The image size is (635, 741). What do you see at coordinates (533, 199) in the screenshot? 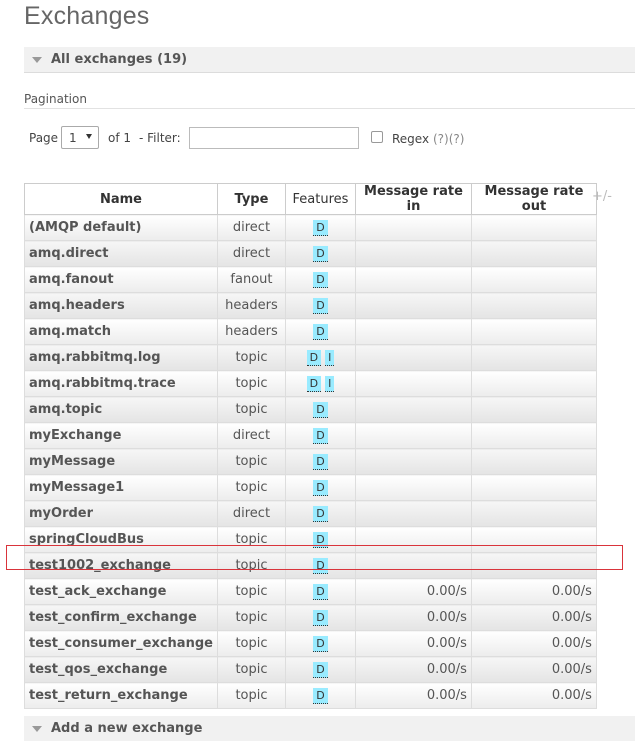
I see `column-header-rate-out: Message rate out` at bounding box center [533, 199].